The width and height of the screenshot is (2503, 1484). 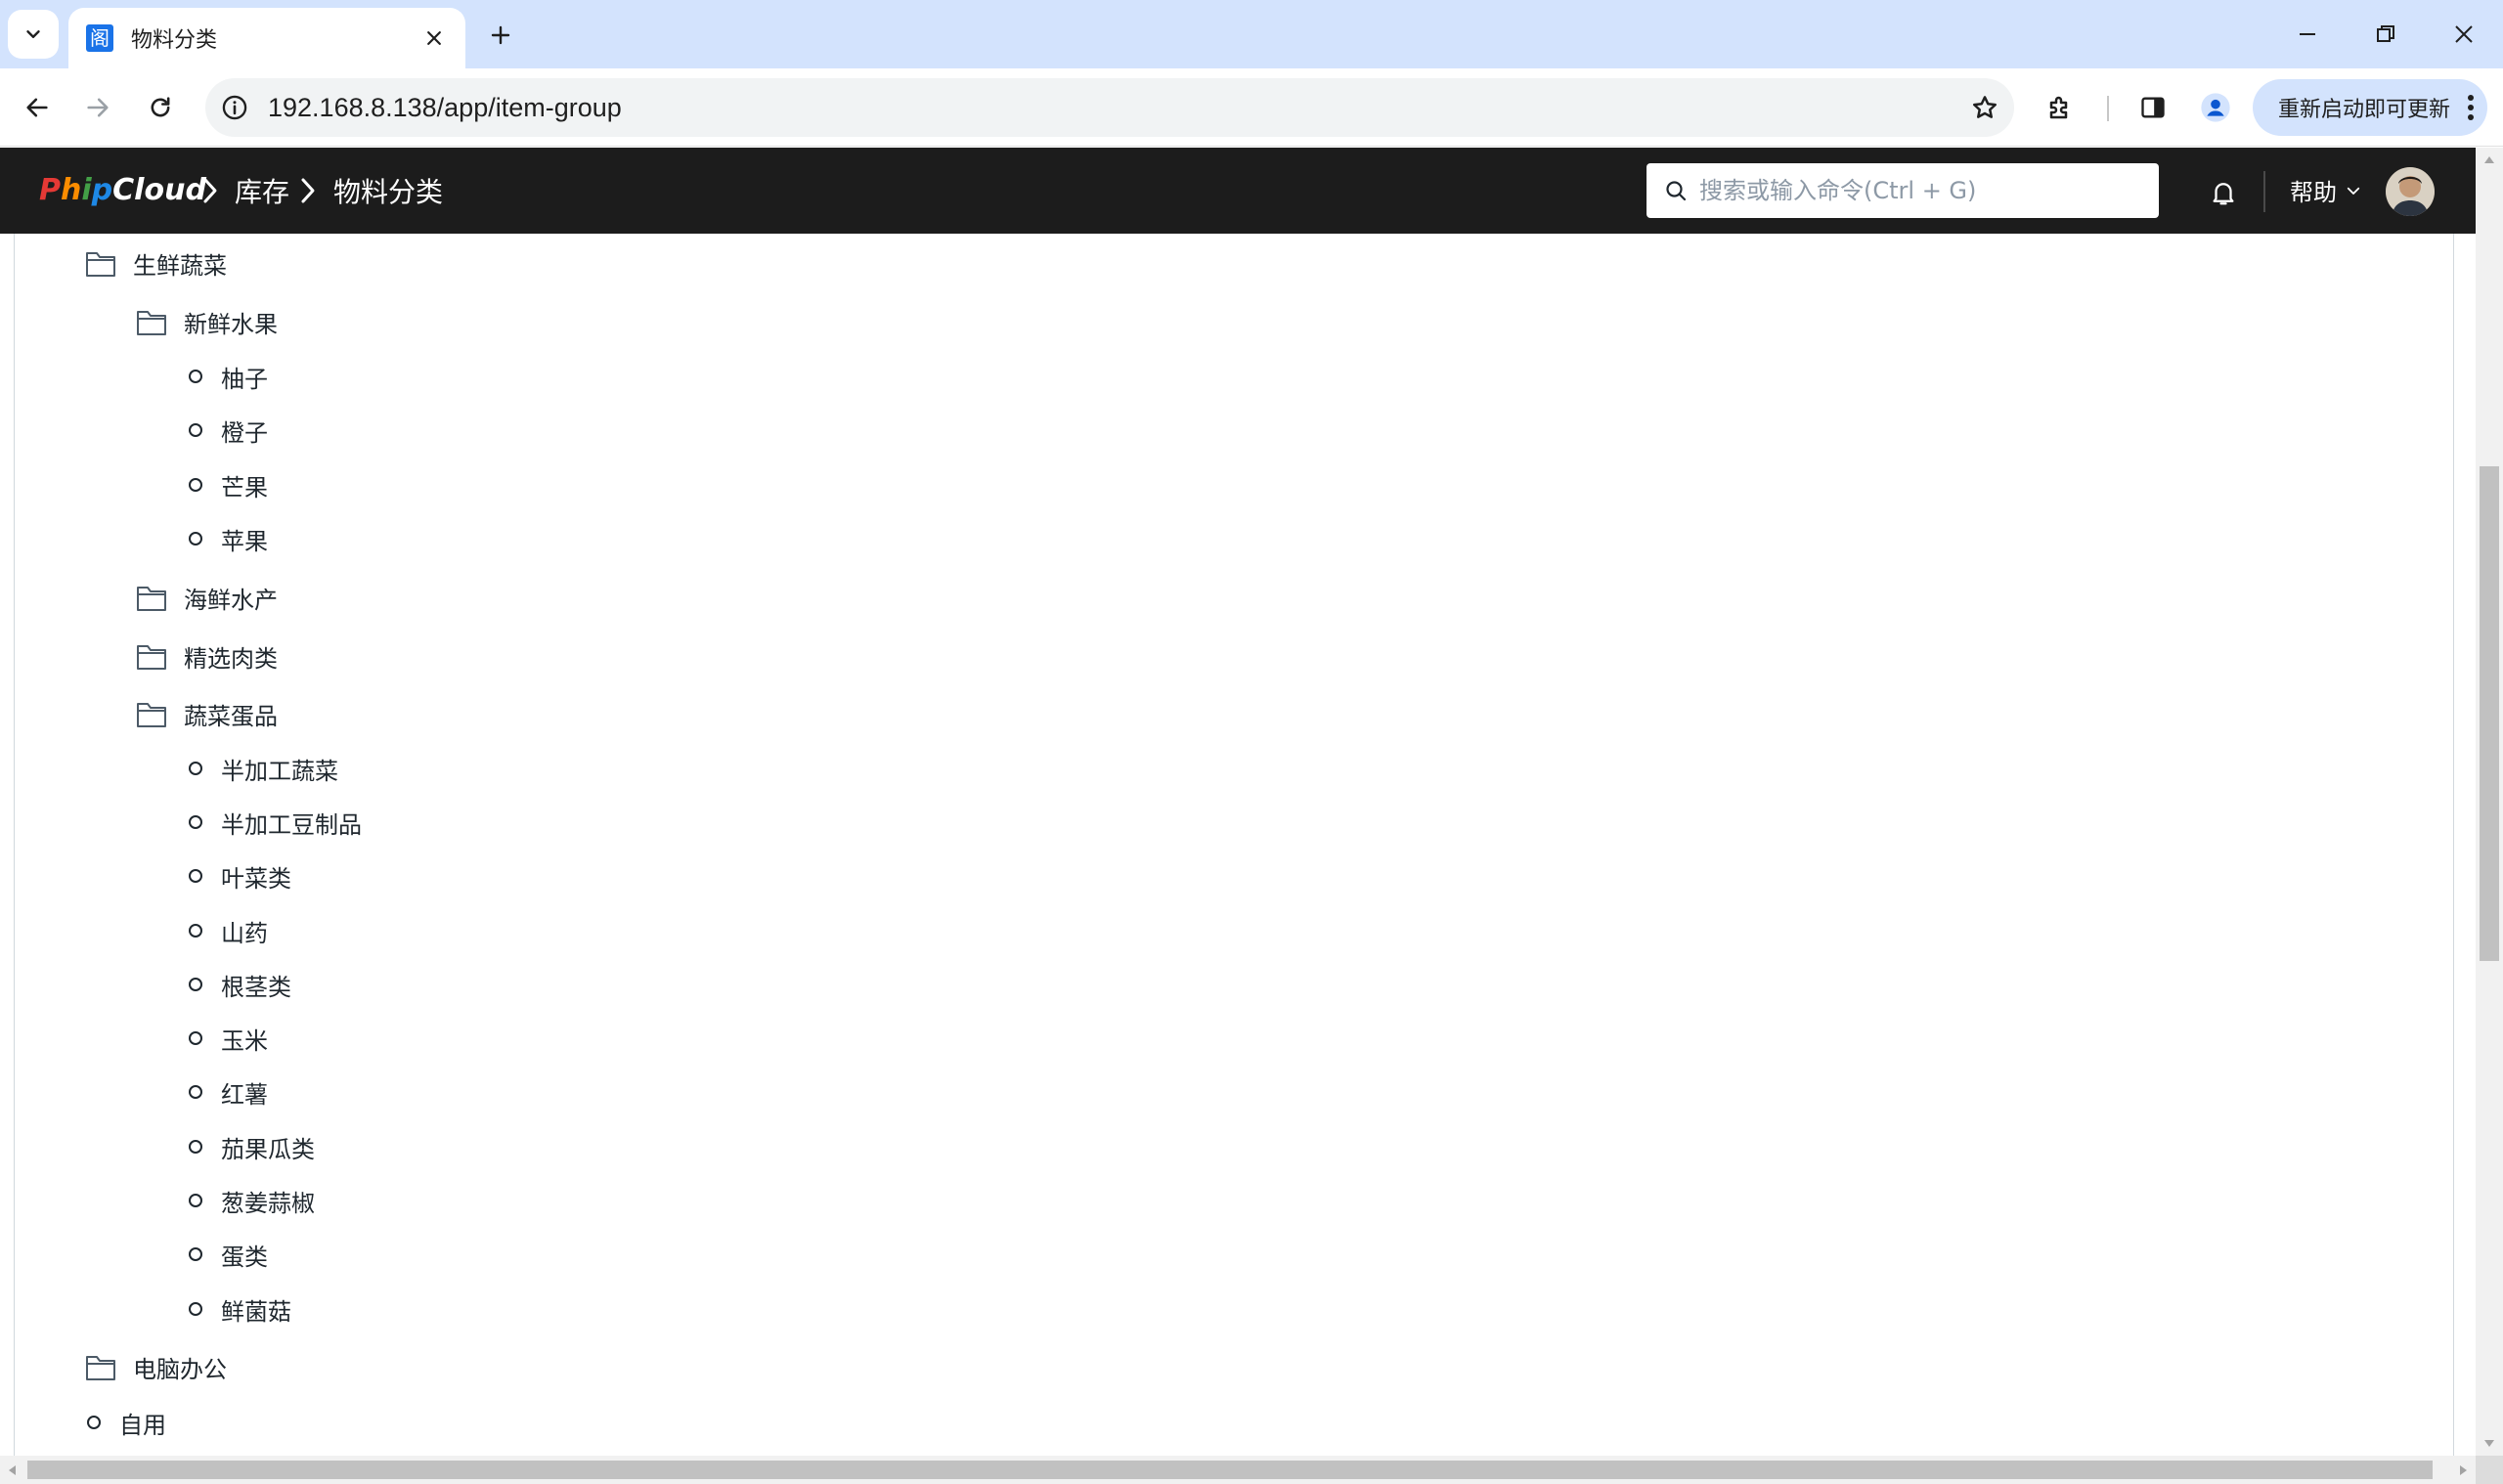 I want to click on logo-letter: o, so click(x=154, y=190).